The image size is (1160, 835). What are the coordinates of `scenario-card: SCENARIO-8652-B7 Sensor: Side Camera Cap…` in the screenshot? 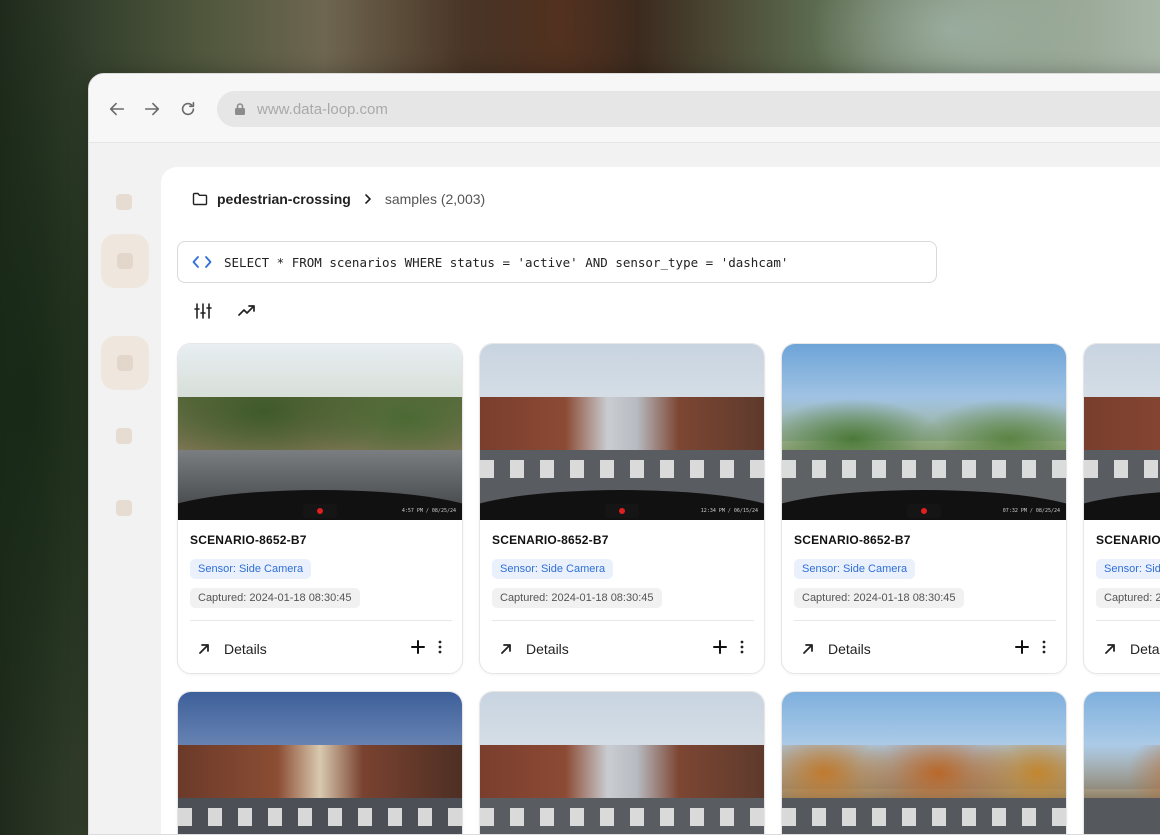 It's located at (1121, 508).